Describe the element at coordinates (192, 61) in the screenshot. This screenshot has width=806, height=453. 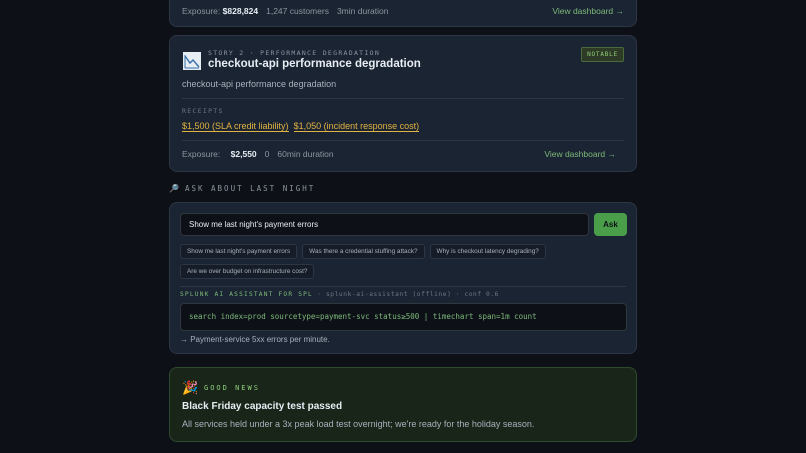
I see `chart-image-icon` at that location.